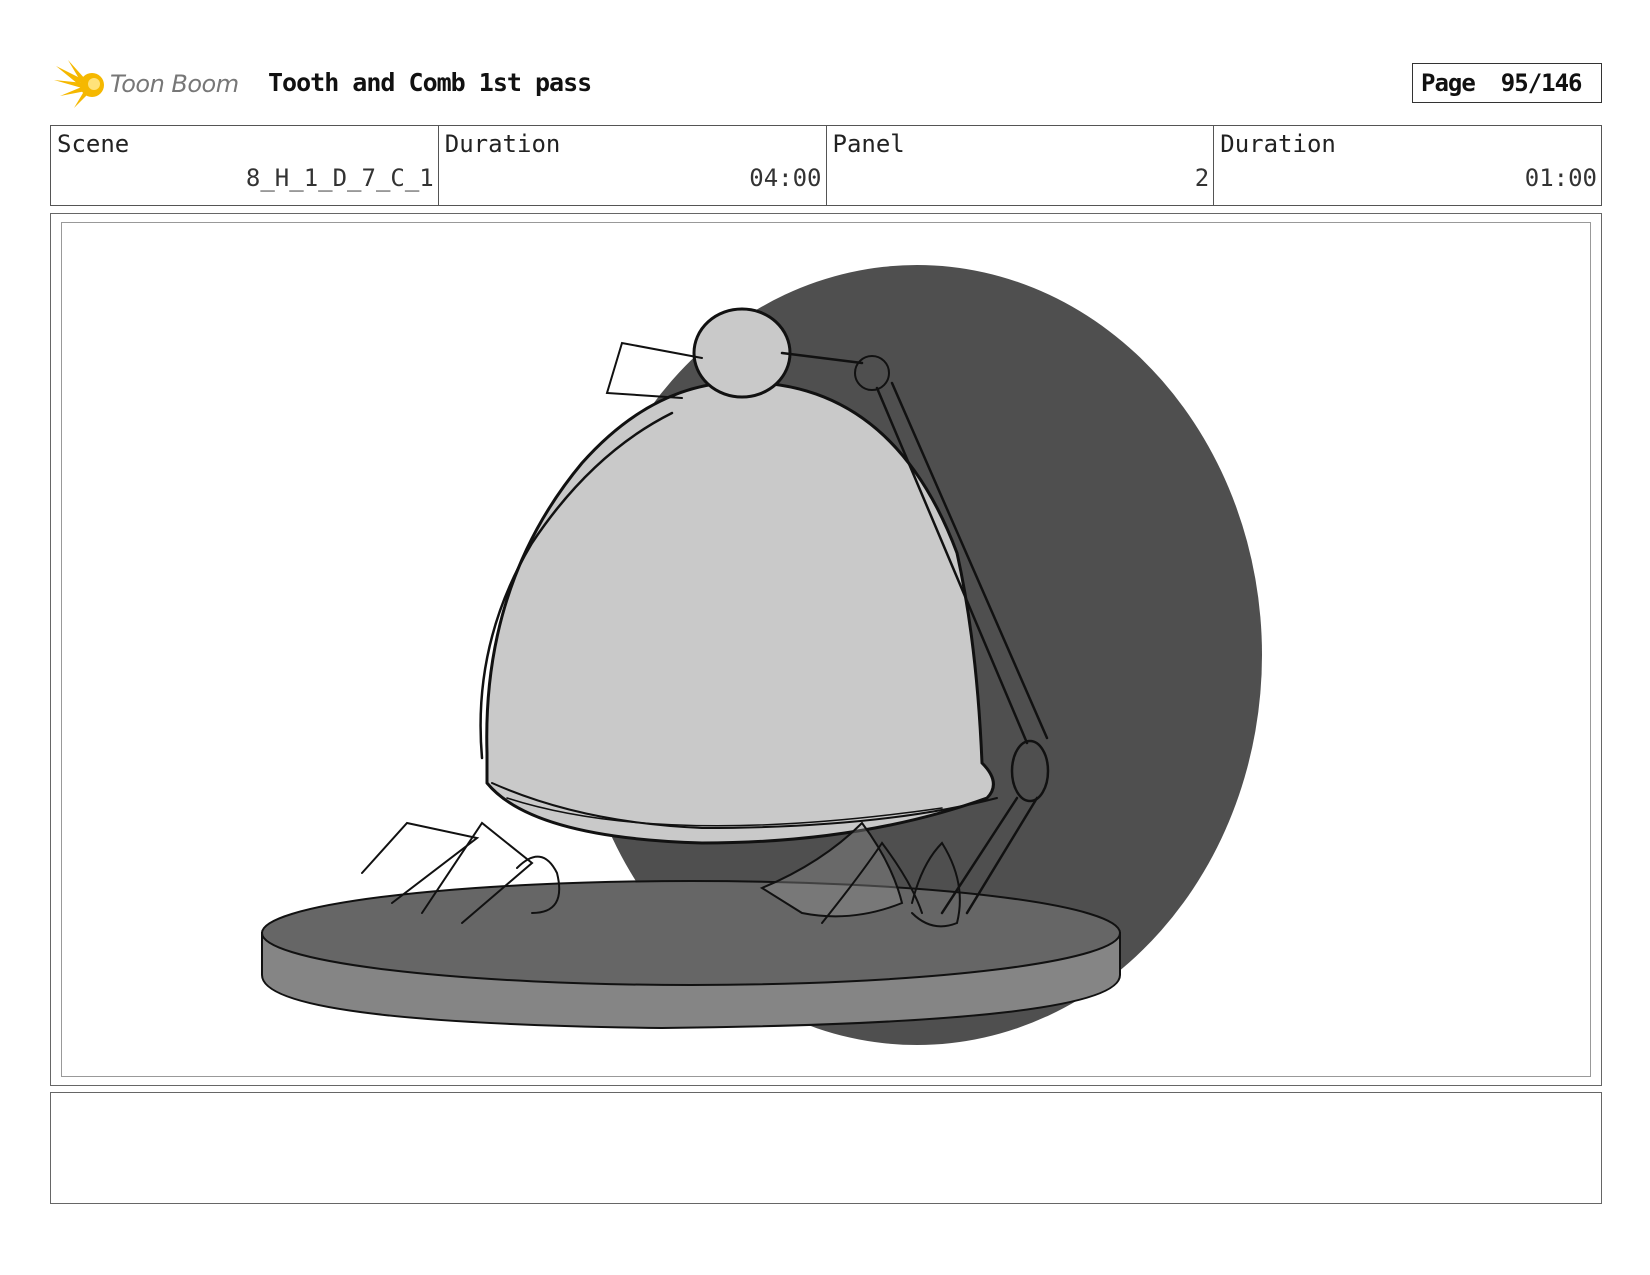  Describe the element at coordinates (339, 178) in the screenshot. I see `scene-value: 8_H_1_D_7_C_1` at that location.